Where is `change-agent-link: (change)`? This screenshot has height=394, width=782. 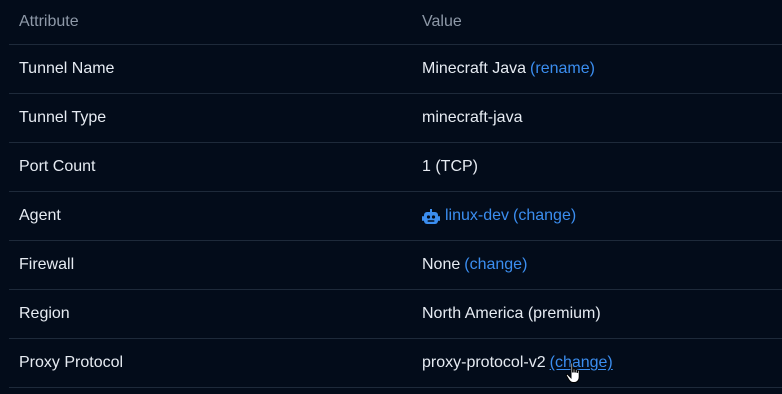 change-agent-link: (change) is located at coordinates (544, 216).